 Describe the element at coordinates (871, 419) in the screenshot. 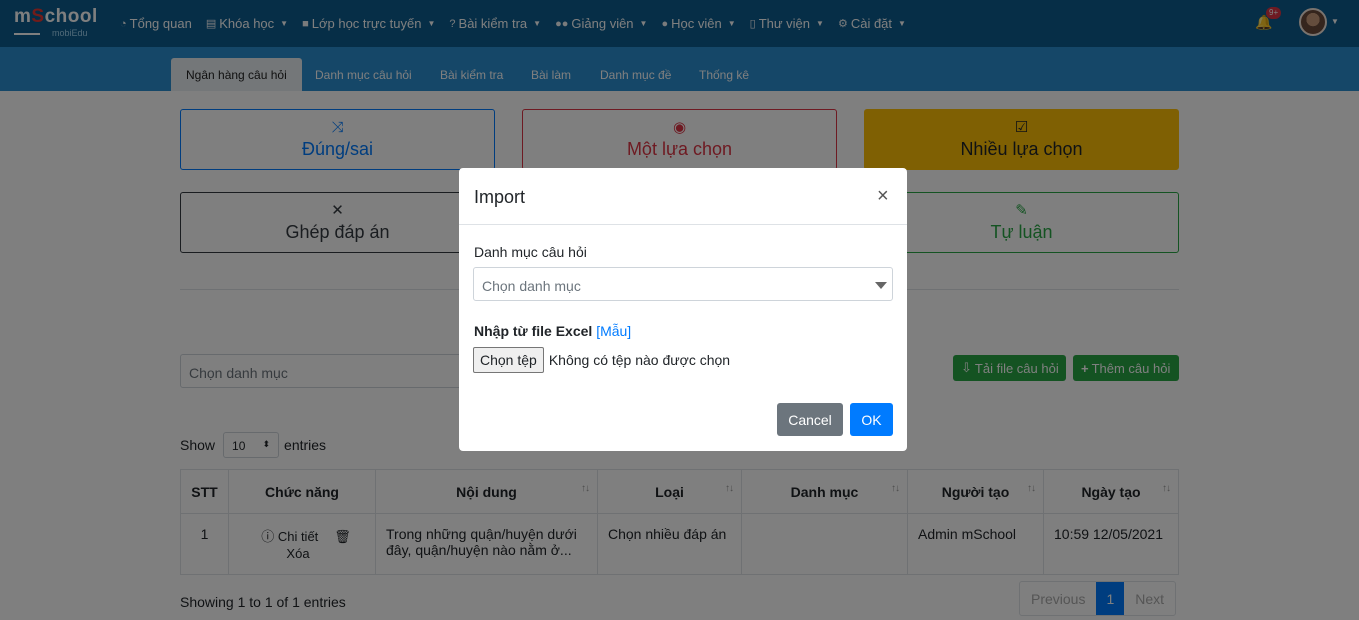

I see `ok-button: OK` at that location.